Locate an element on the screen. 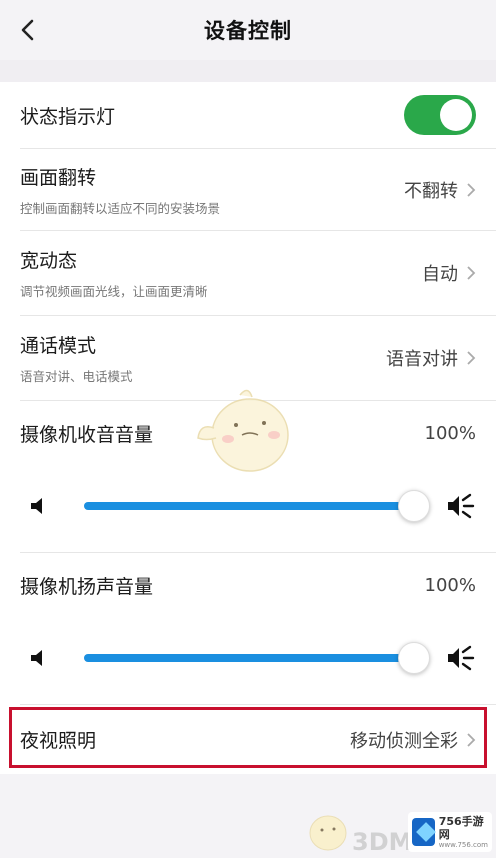  section-gap is located at coordinates (248, 71).